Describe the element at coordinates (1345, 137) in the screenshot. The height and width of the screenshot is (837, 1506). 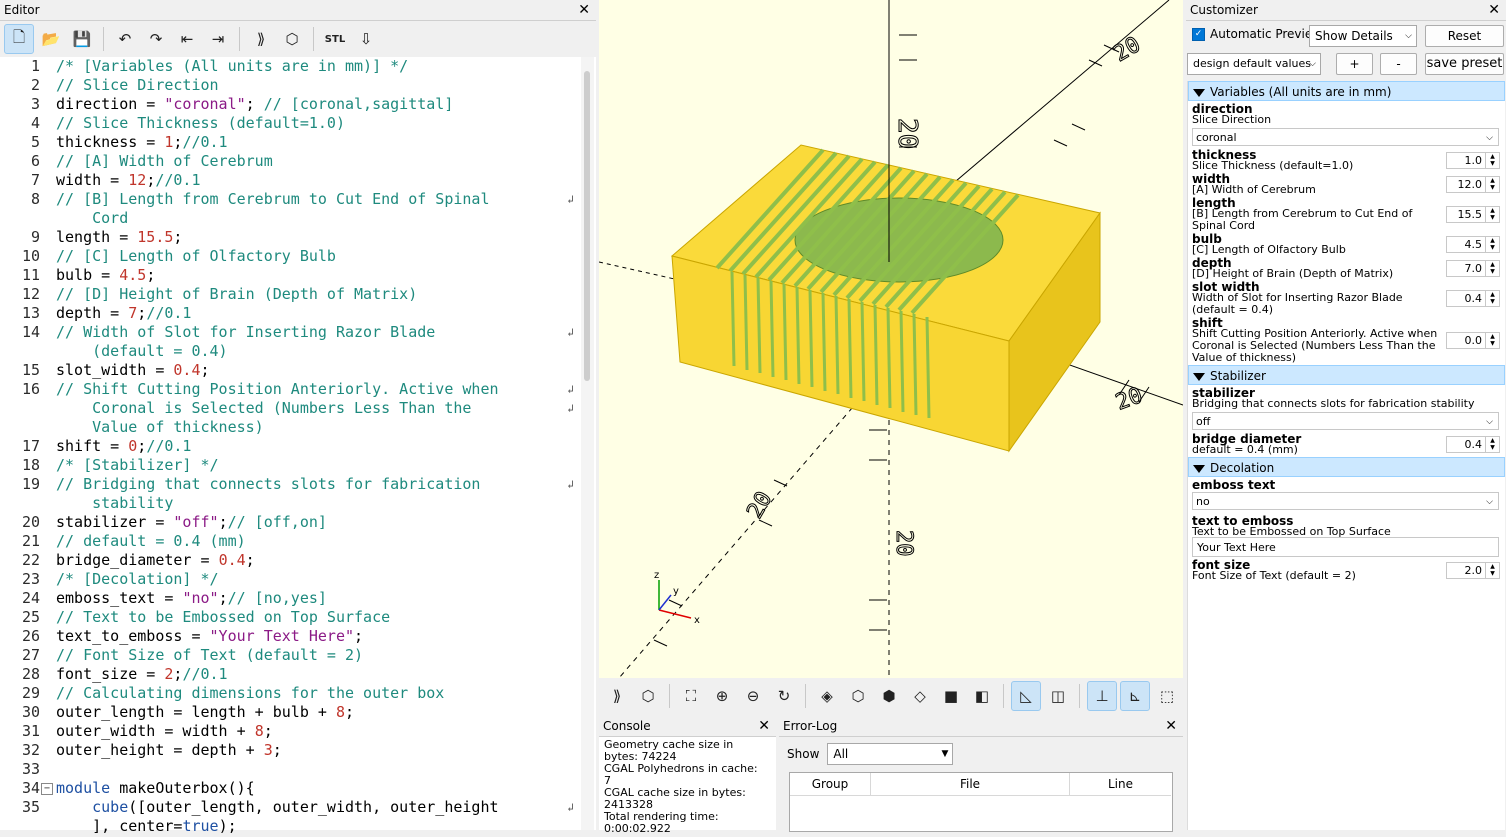
I see `direction-select: coronal ⌵` at that location.